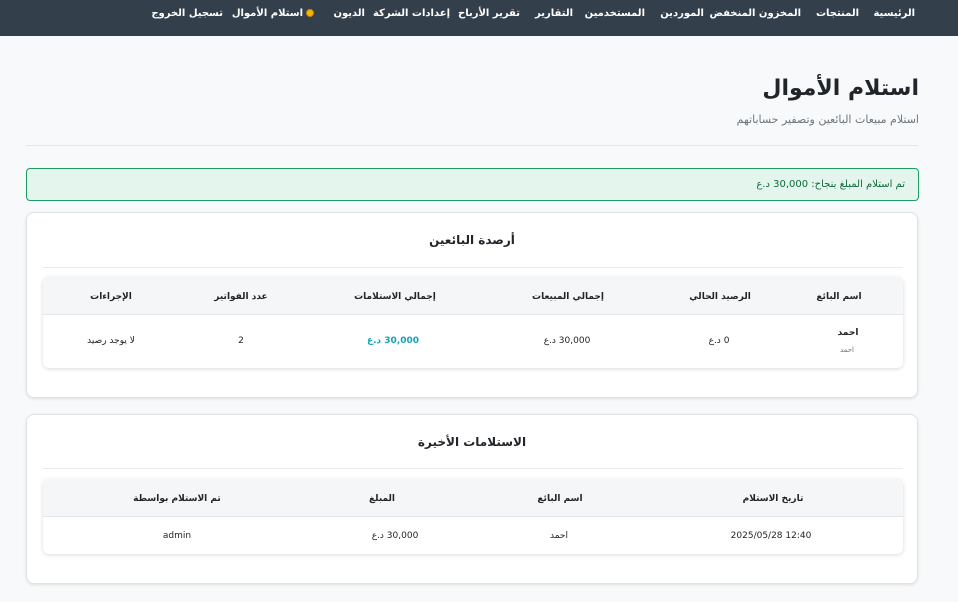 The width and height of the screenshot is (958, 602). I want to click on seller-username: احمد, so click(847, 350).